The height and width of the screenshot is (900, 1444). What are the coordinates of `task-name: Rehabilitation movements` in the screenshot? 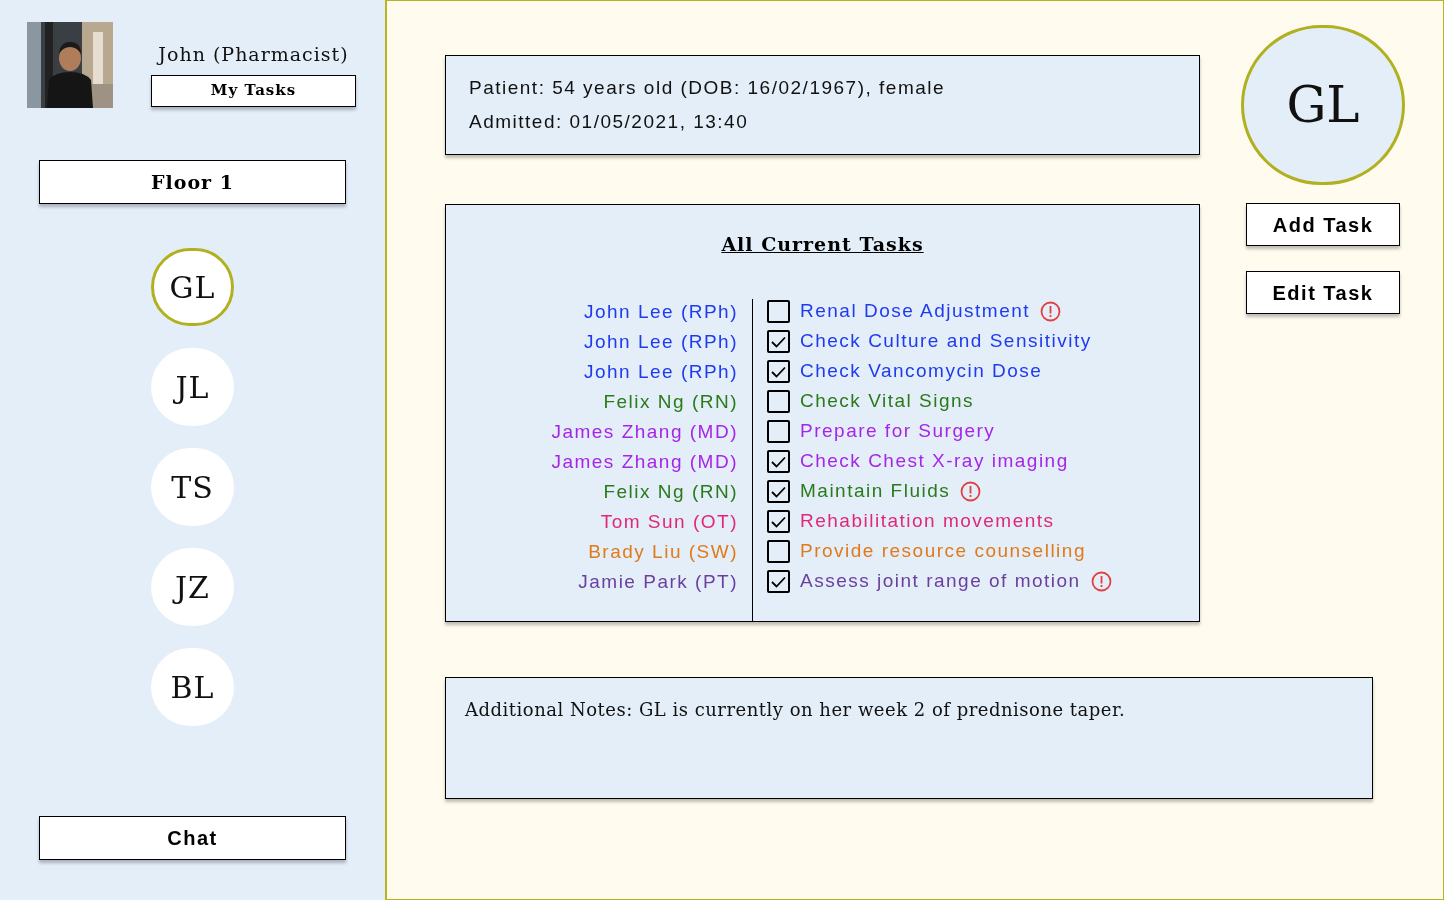 It's located at (927, 521).